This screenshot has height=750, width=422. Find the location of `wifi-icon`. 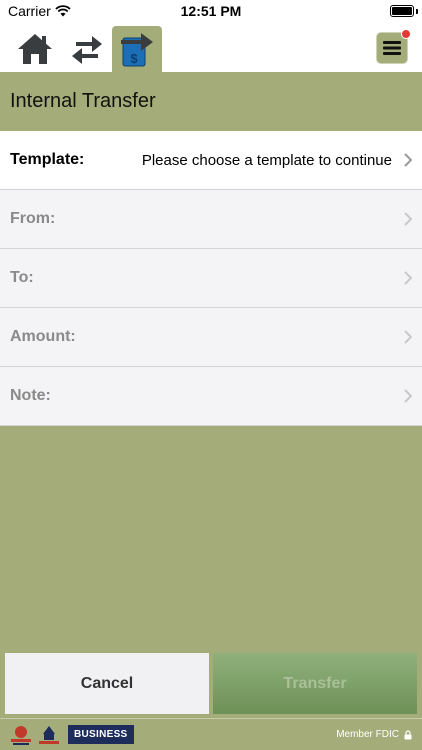

wifi-icon is located at coordinates (63, 11).